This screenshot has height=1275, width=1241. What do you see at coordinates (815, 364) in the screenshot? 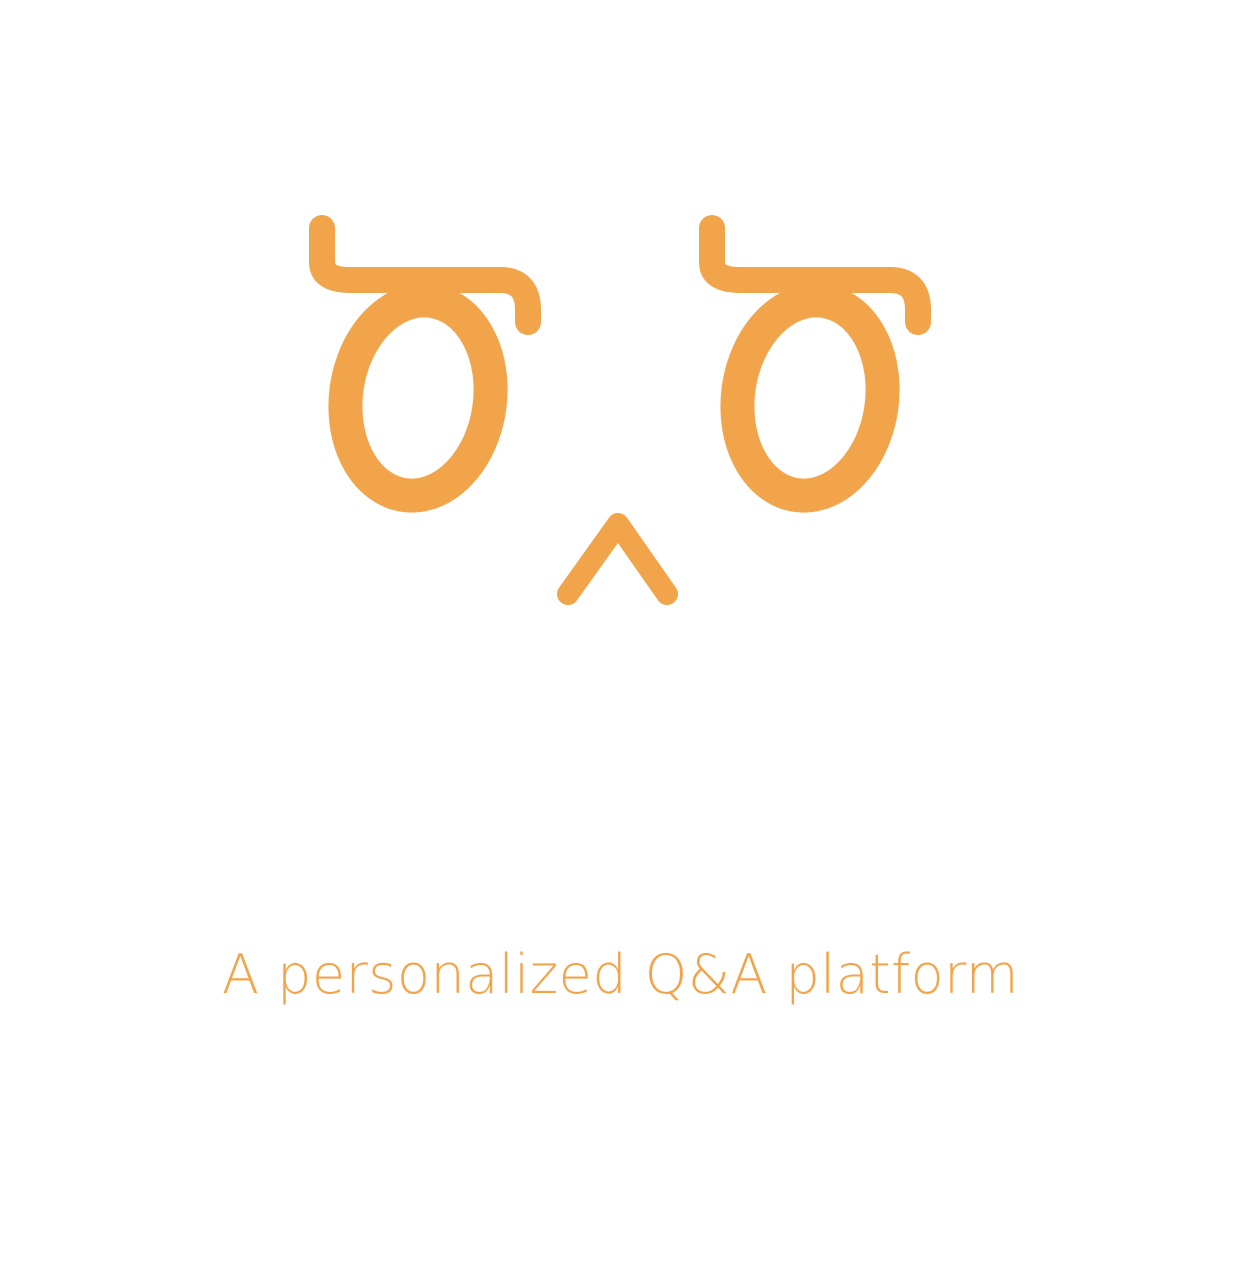
I see `owl-right-eye-icon` at bounding box center [815, 364].